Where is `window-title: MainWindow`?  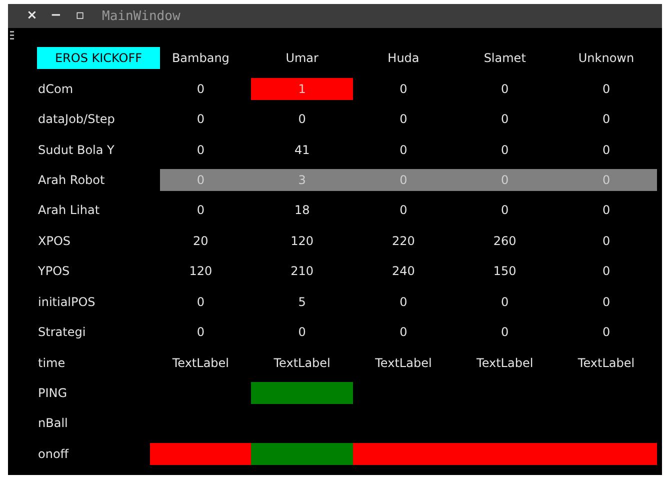 window-title: MainWindow is located at coordinates (141, 16).